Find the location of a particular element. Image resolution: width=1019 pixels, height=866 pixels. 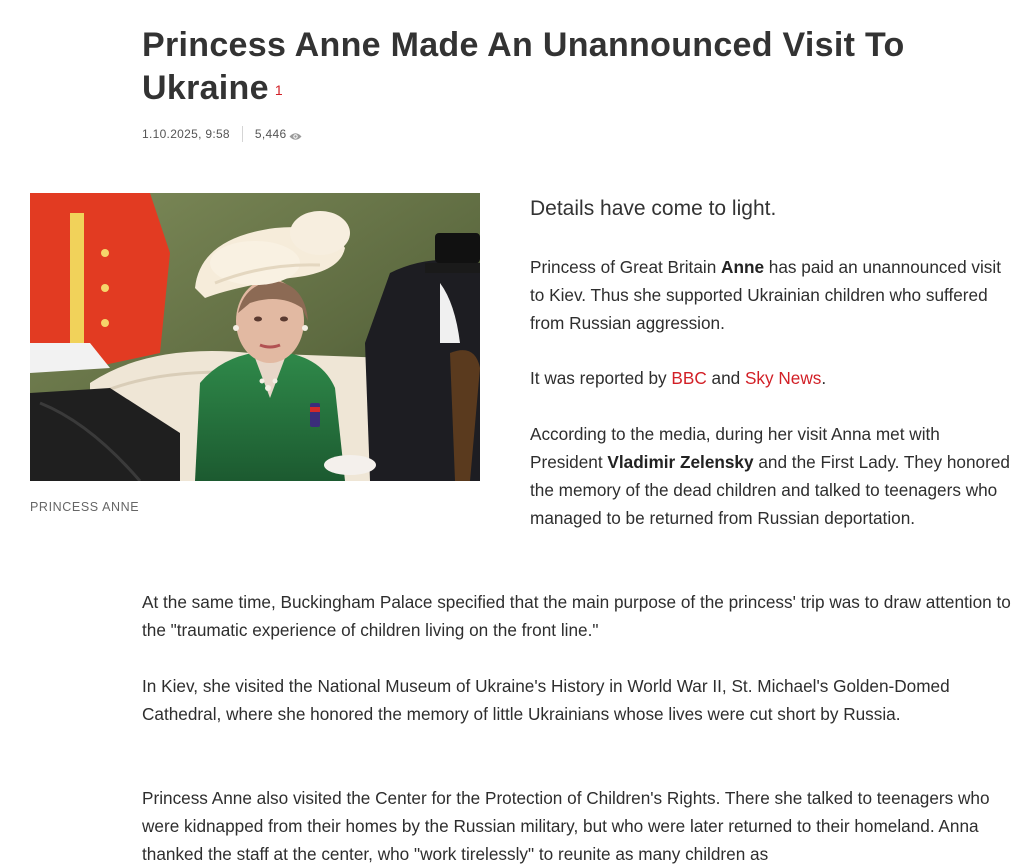

paragraph-2-text-start: It was reported by is located at coordinates (601, 378).